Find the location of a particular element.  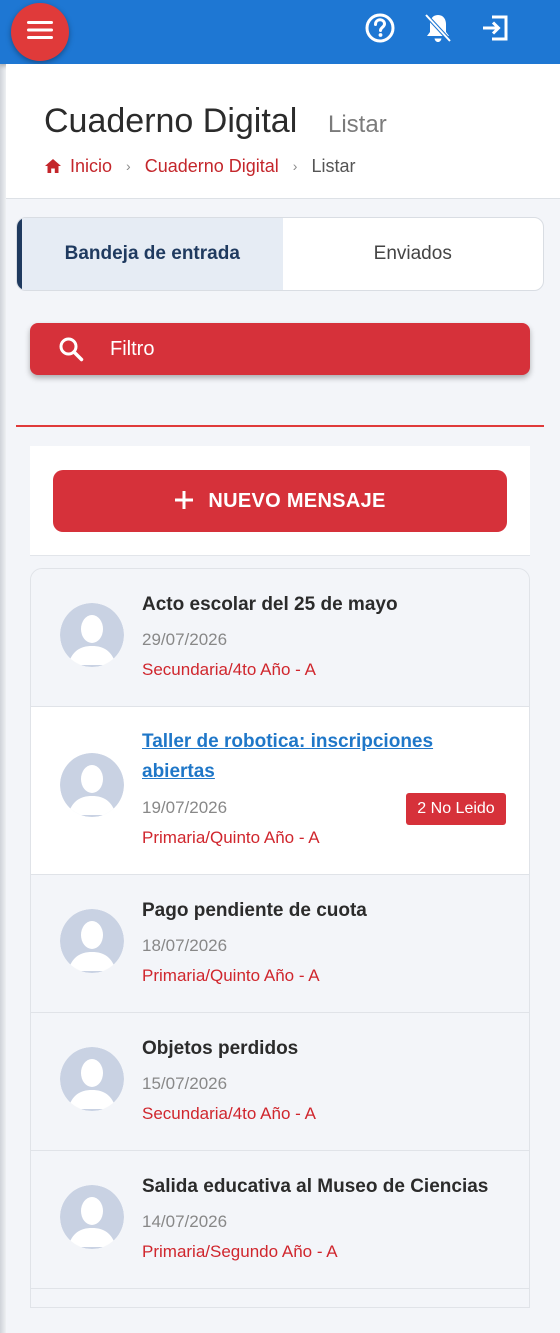

tab-sent: Enviados is located at coordinates (413, 254).